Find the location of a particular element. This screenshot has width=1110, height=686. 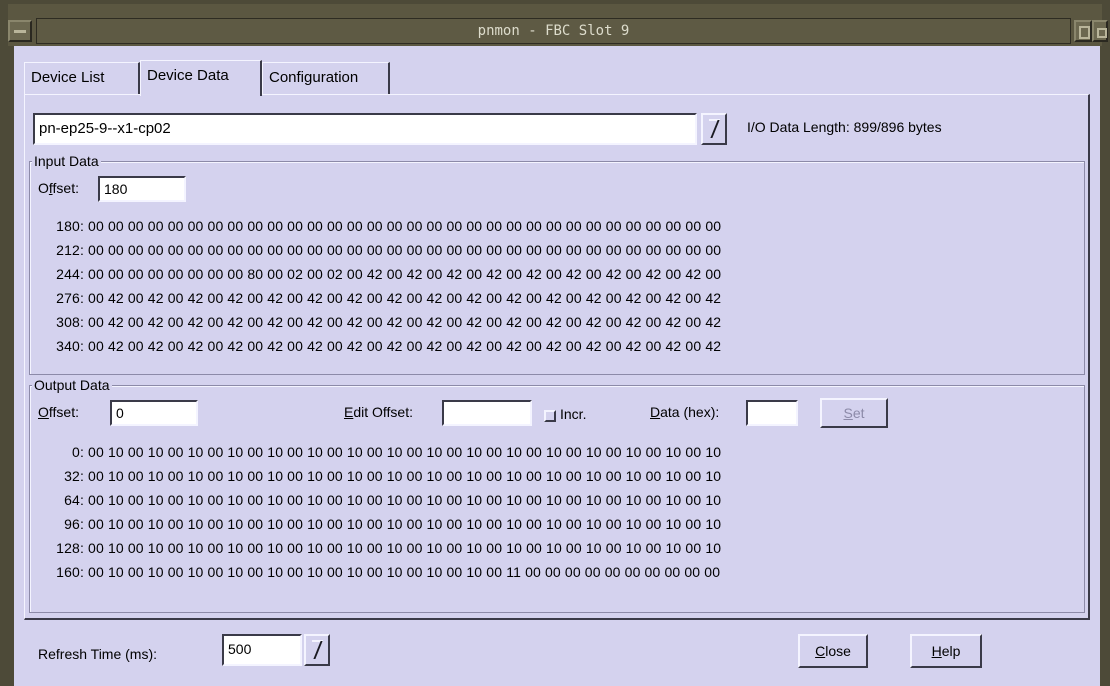

maximize-button is located at coordinates (1100, 31).